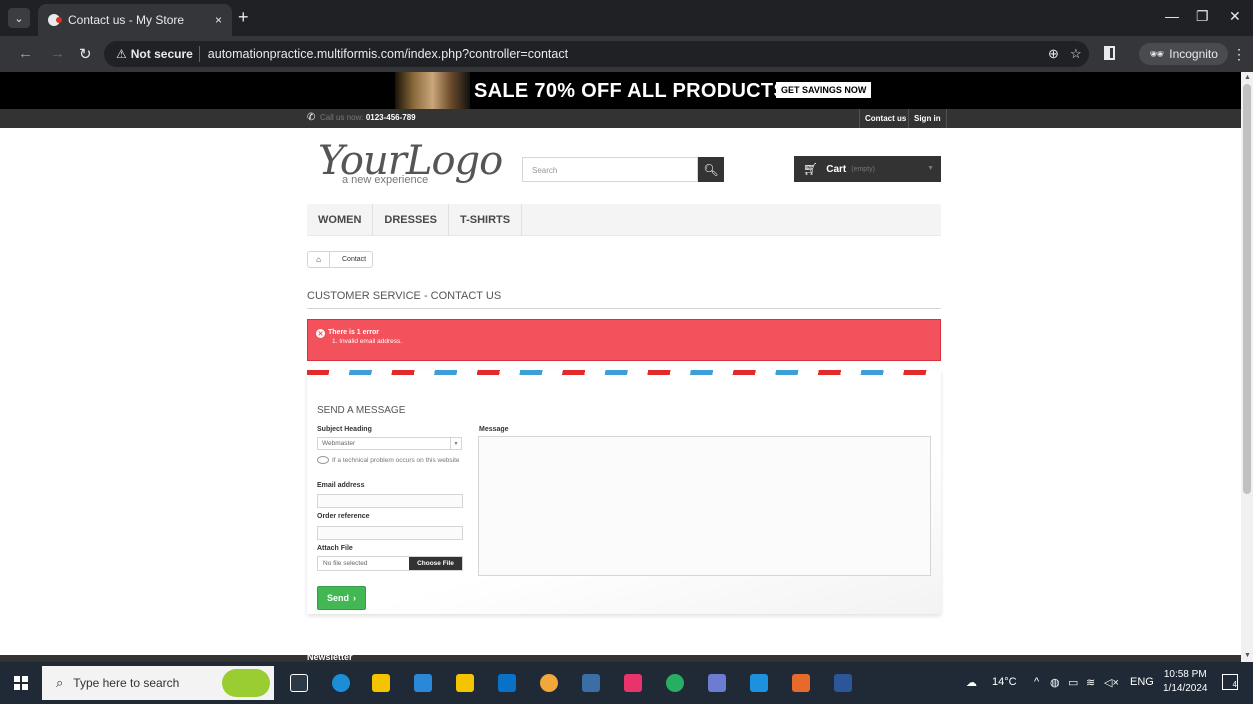 This screenshot has width=1253, height=704. What do you see at coordinates (465, 683) in the screenshot?
I see `sticky-notes-icon` at bounding box center [465, 683].